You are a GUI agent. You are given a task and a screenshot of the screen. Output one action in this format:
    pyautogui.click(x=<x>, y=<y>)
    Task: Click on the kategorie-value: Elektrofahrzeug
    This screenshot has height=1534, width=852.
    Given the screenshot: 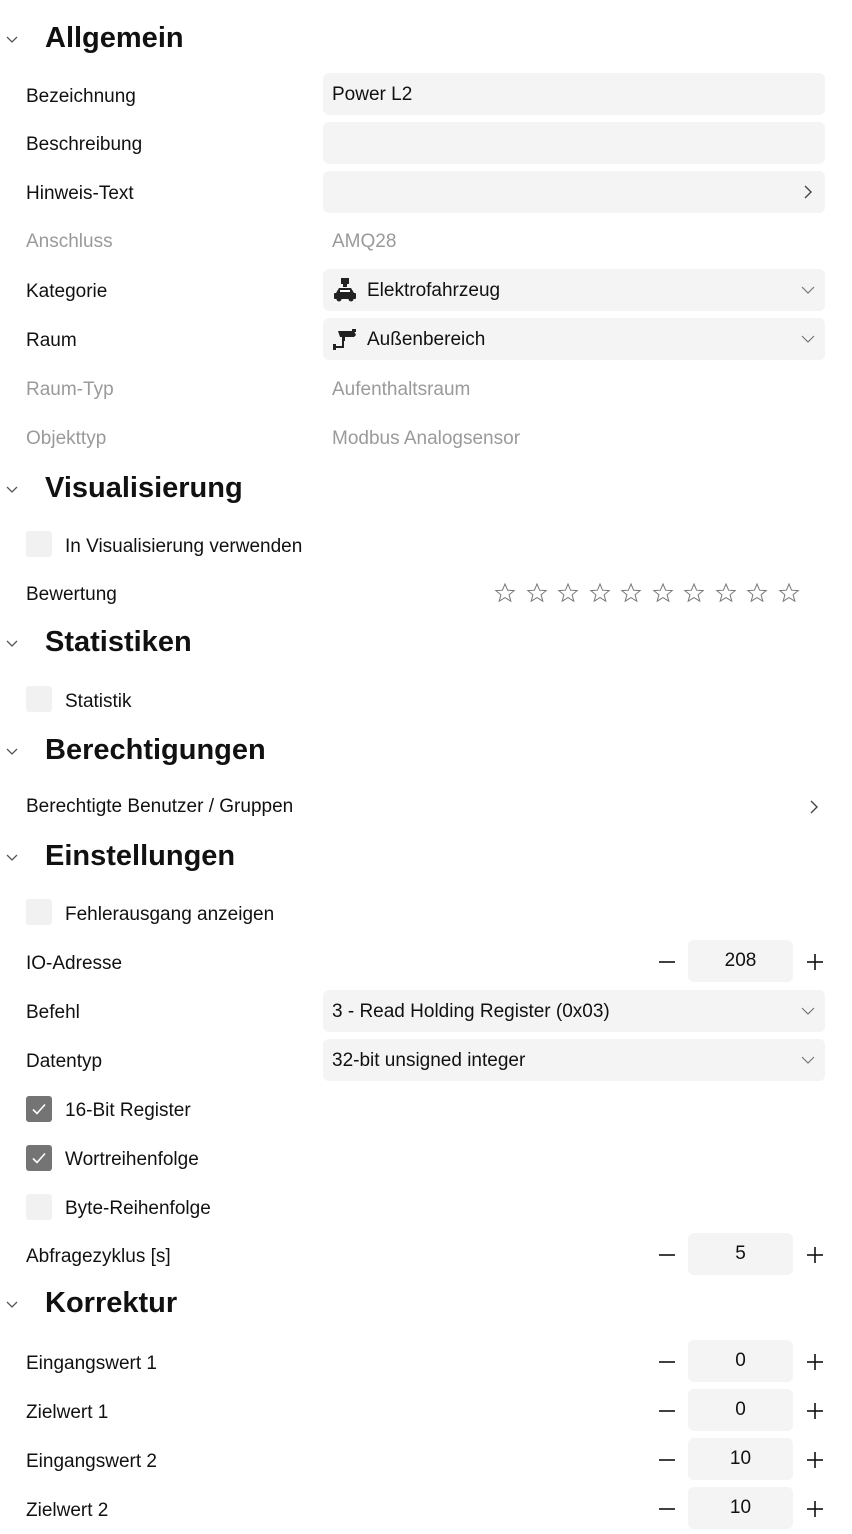 What is the action you would take?
    pyautogui.click(x=434, y=290)
    